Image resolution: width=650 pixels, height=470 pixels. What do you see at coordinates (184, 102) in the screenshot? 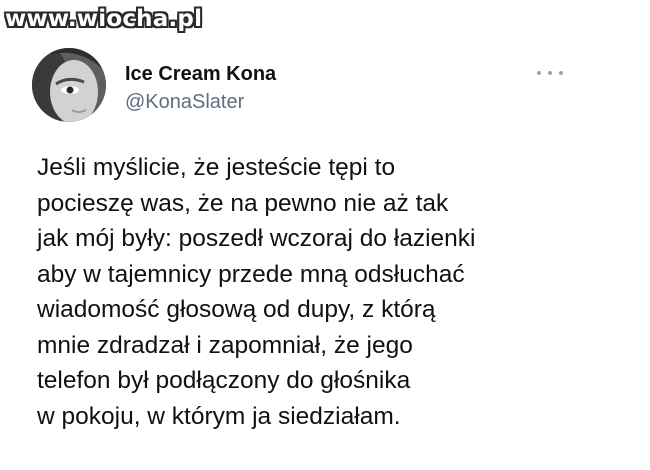
I see `user-handle: @KonaSlater` at bounding box center [184, 102].